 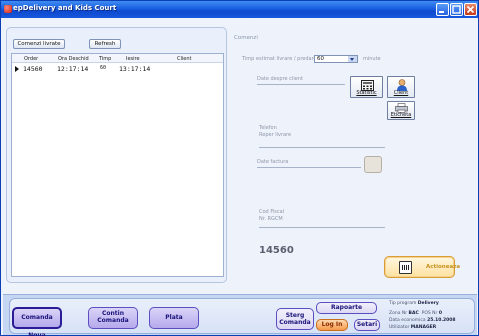 What do you see at coordinates (309, 167) in the screenshot?
I see `invoice-divider` at bounding box center [309, 167].